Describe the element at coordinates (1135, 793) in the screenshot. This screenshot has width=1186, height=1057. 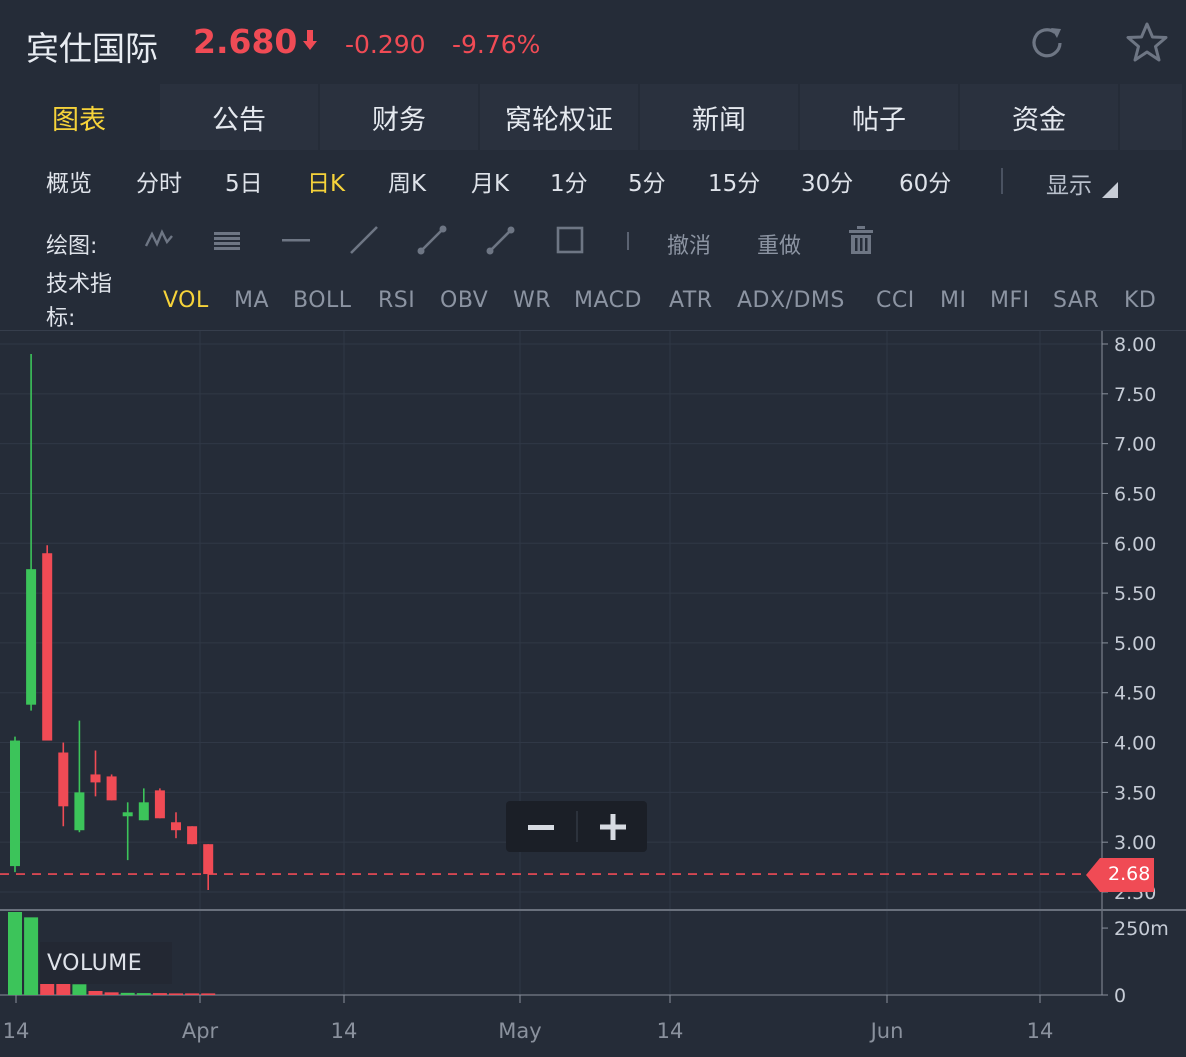
I see `y-tick-label: 3.50` at that location.